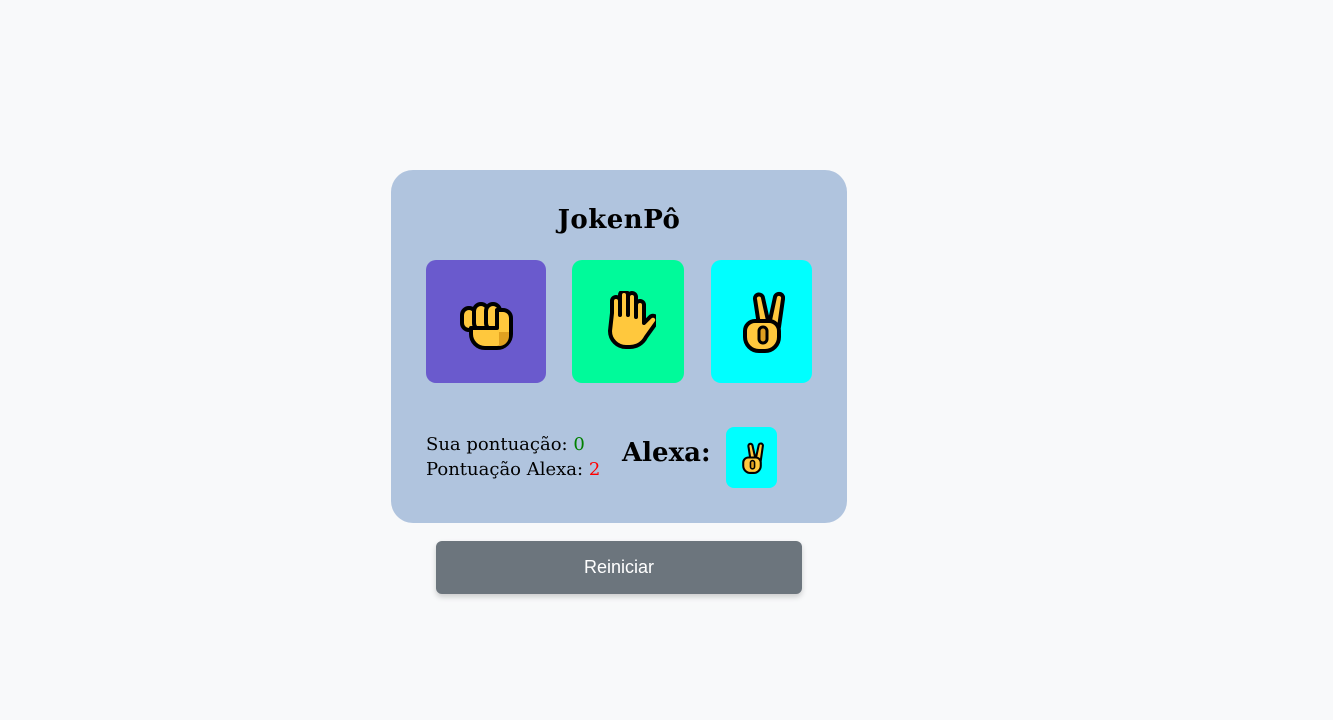 Image resolution: width=1333 pixels, height=720 pixels. What do you see at coordinates (632, 319) in the screenshot?
I see `raised-hand-icon` at bounding box center [632, 319].